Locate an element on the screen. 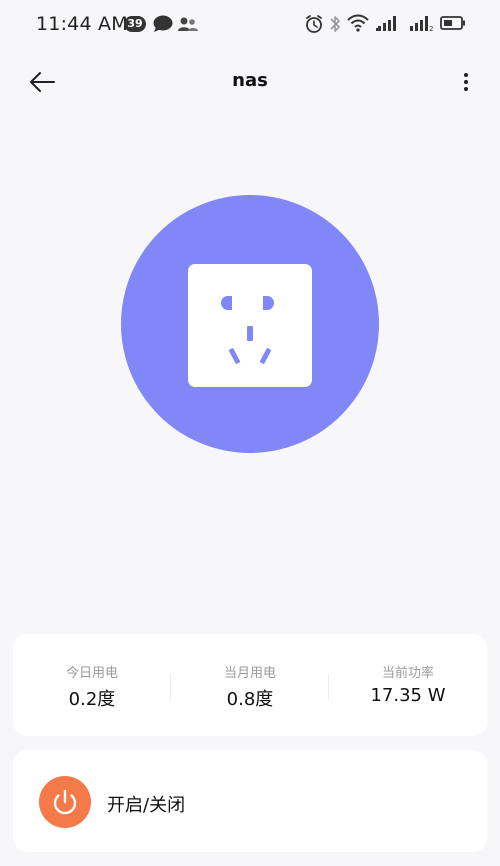  stat-label: 当月用电 is located at coordinates (249, 673).